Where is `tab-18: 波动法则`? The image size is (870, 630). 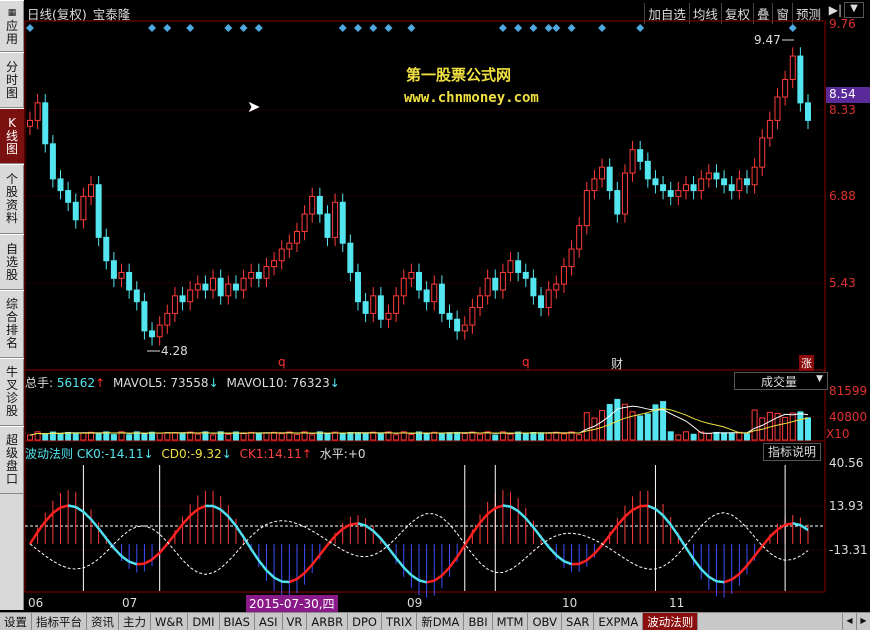
tab-18: 波动法则 is located at coordinates (671, 621).